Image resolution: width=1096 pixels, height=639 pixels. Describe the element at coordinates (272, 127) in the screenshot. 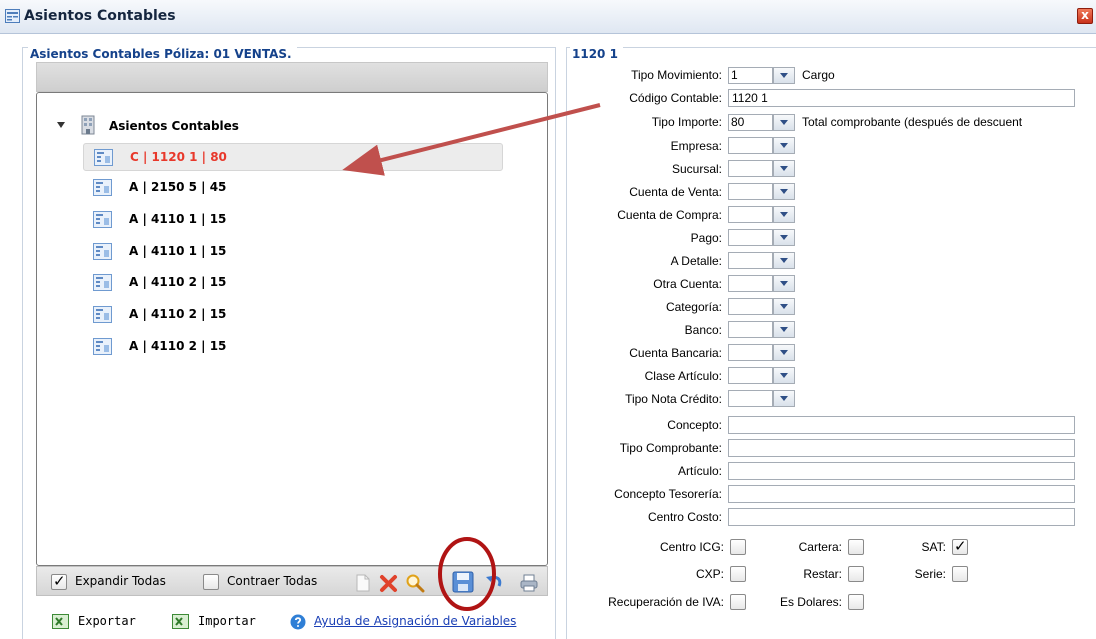

I see `tree-root-node: Asientos Contables` at that location.